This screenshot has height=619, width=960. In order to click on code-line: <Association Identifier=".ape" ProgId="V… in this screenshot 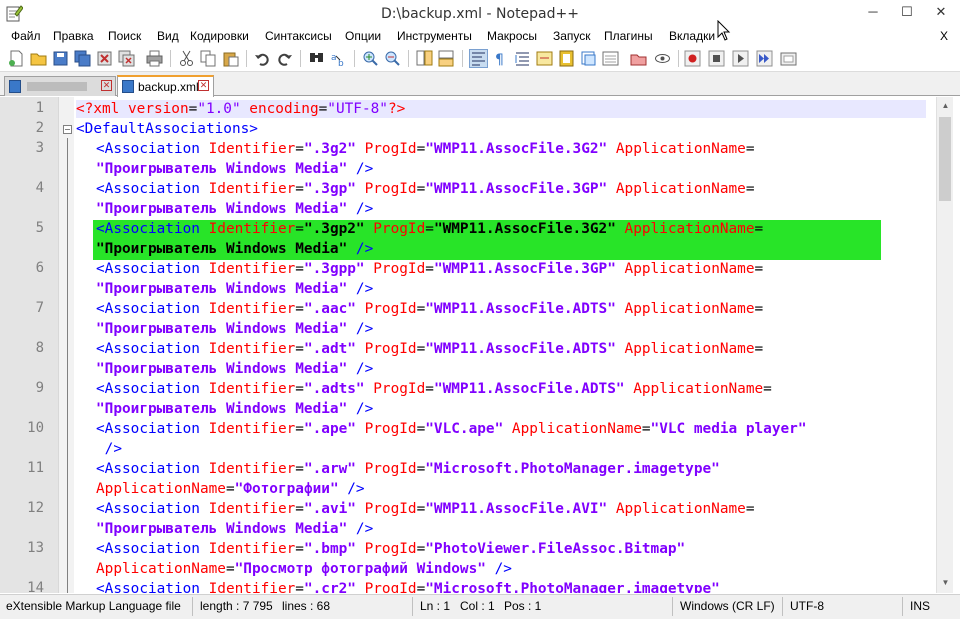, I will do `click(451, 429)`.